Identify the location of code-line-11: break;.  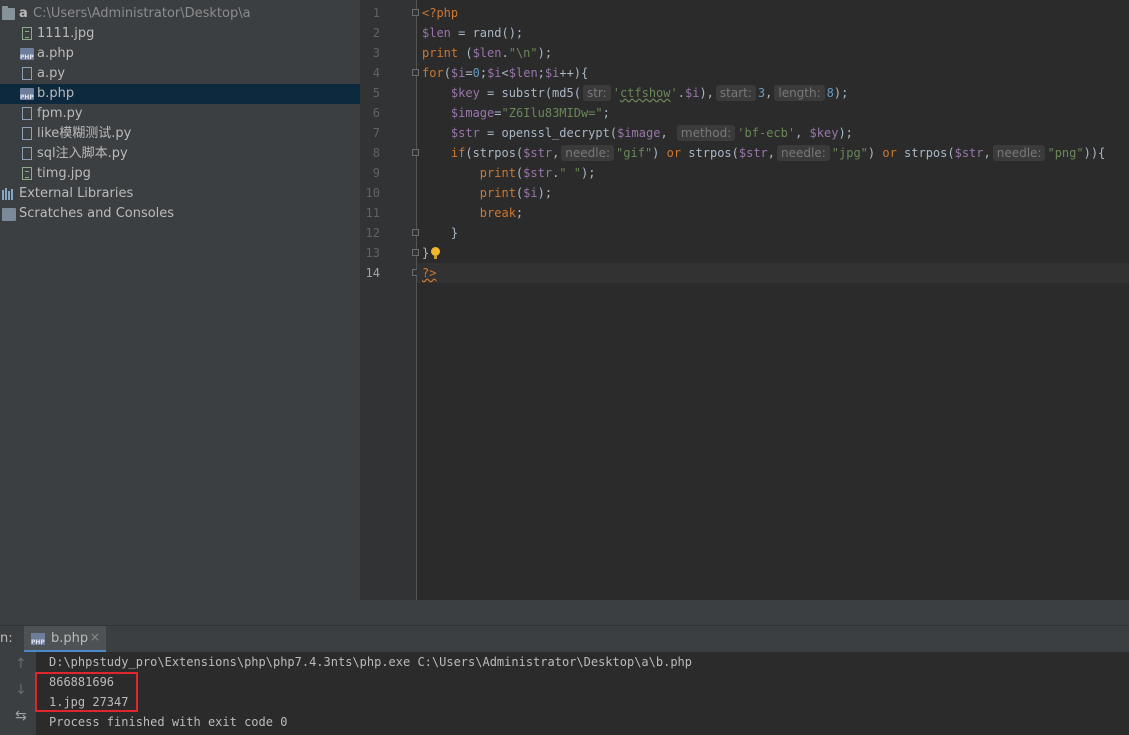
(501, 213).